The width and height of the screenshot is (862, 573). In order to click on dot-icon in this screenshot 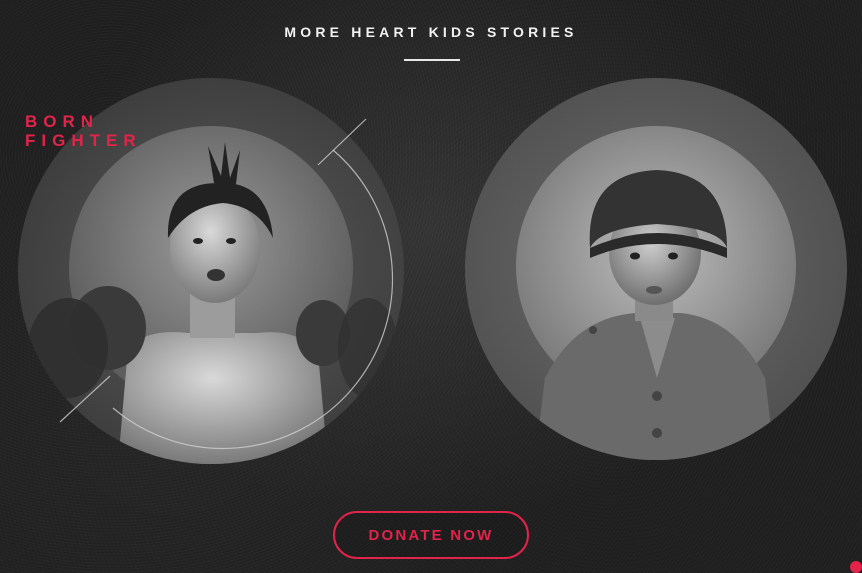, I will do `click(856, 567)`.